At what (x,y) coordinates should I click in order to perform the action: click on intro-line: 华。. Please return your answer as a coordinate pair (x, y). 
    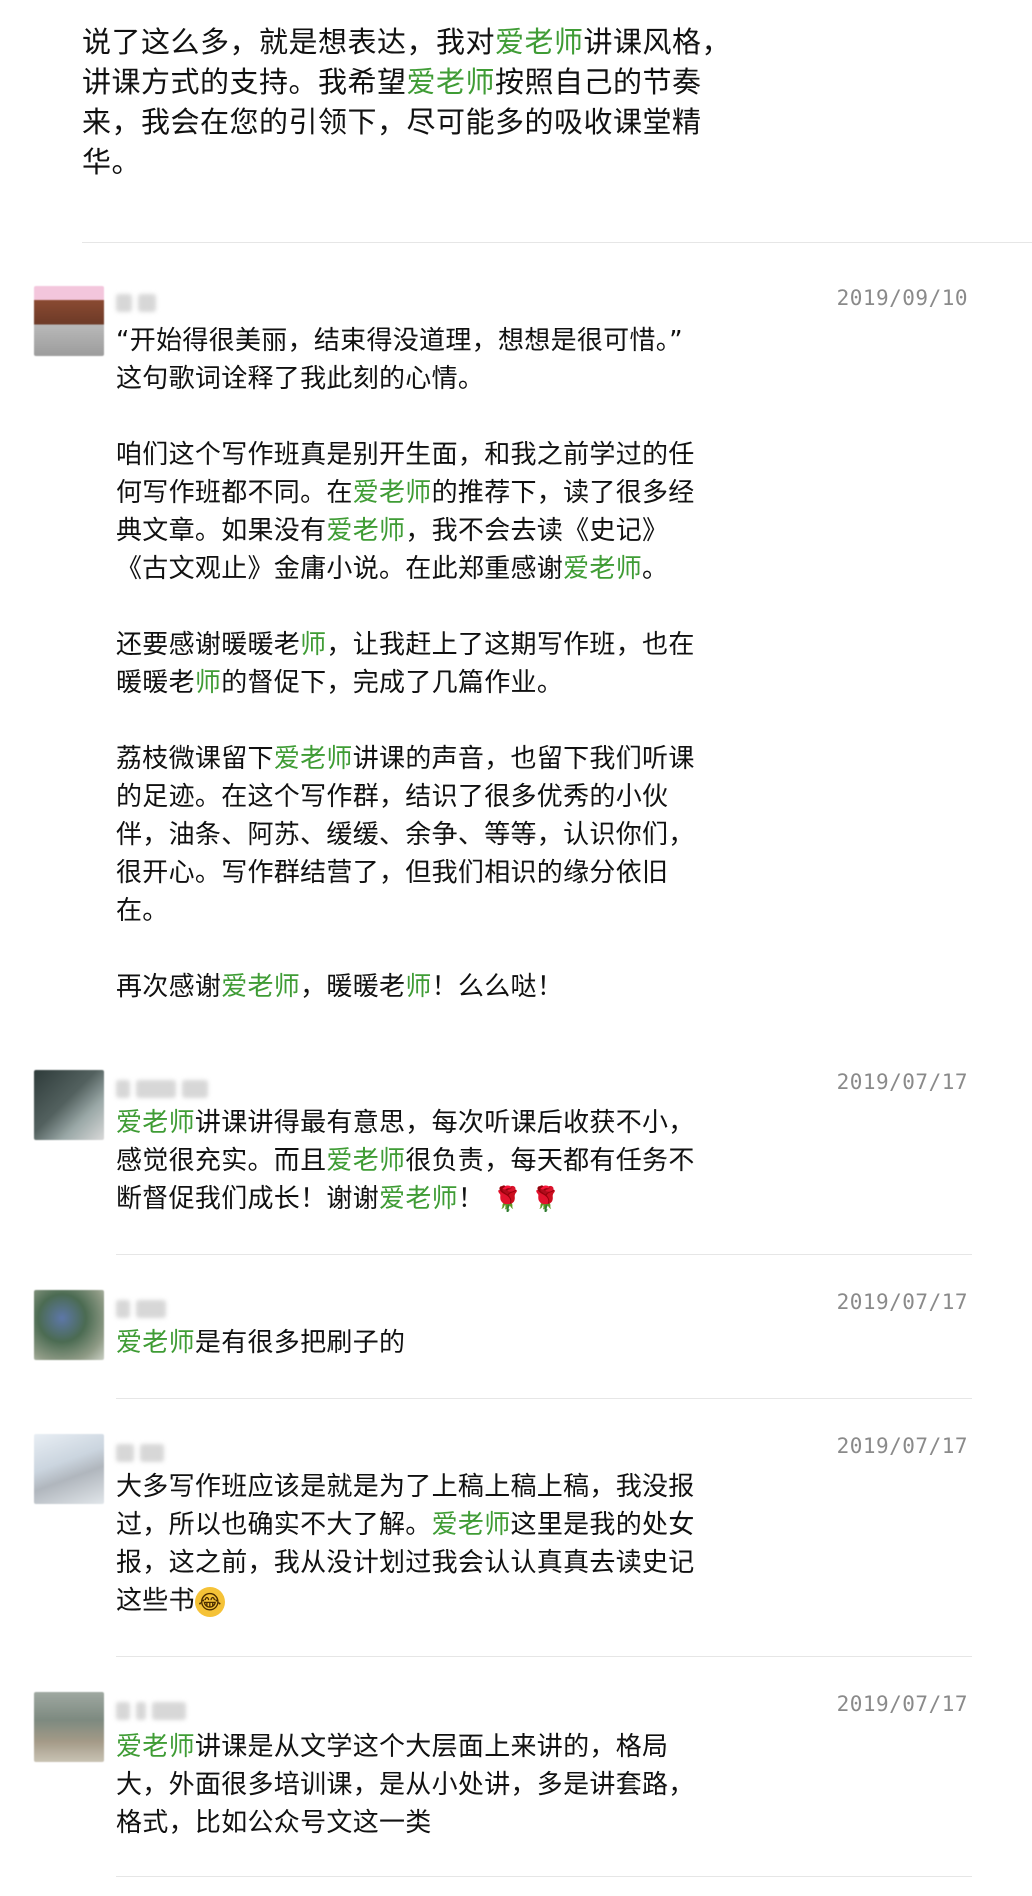
    Looking at the image, I should click on (112, 162).